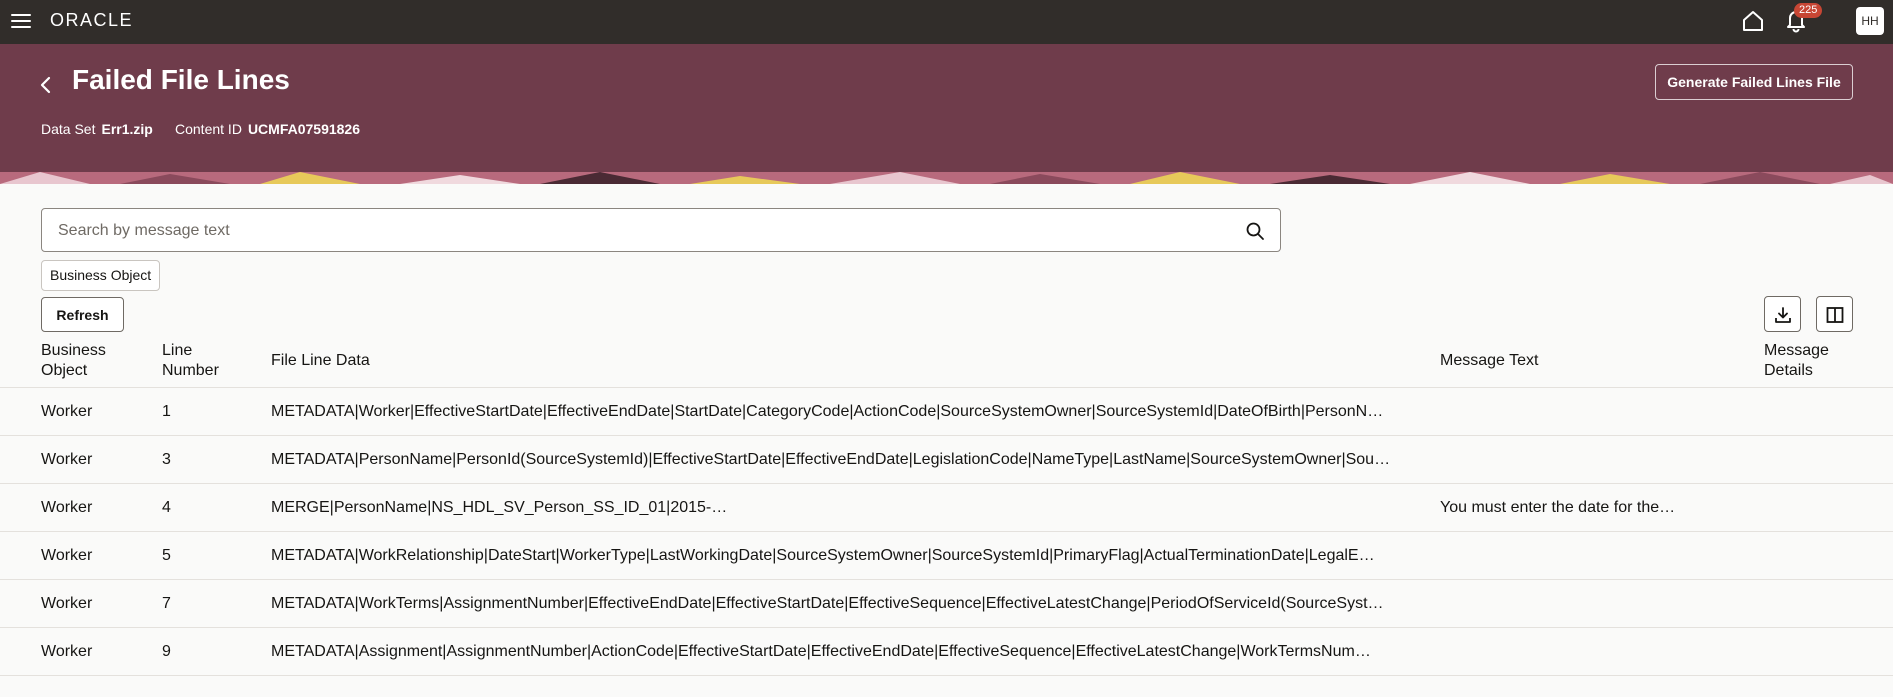 This screenshot has height=697, width=1893. What do you see at coordinates (166, 555) in the screenshot?
I see `cell-line-number: 5` at bounding box center [166, 555].